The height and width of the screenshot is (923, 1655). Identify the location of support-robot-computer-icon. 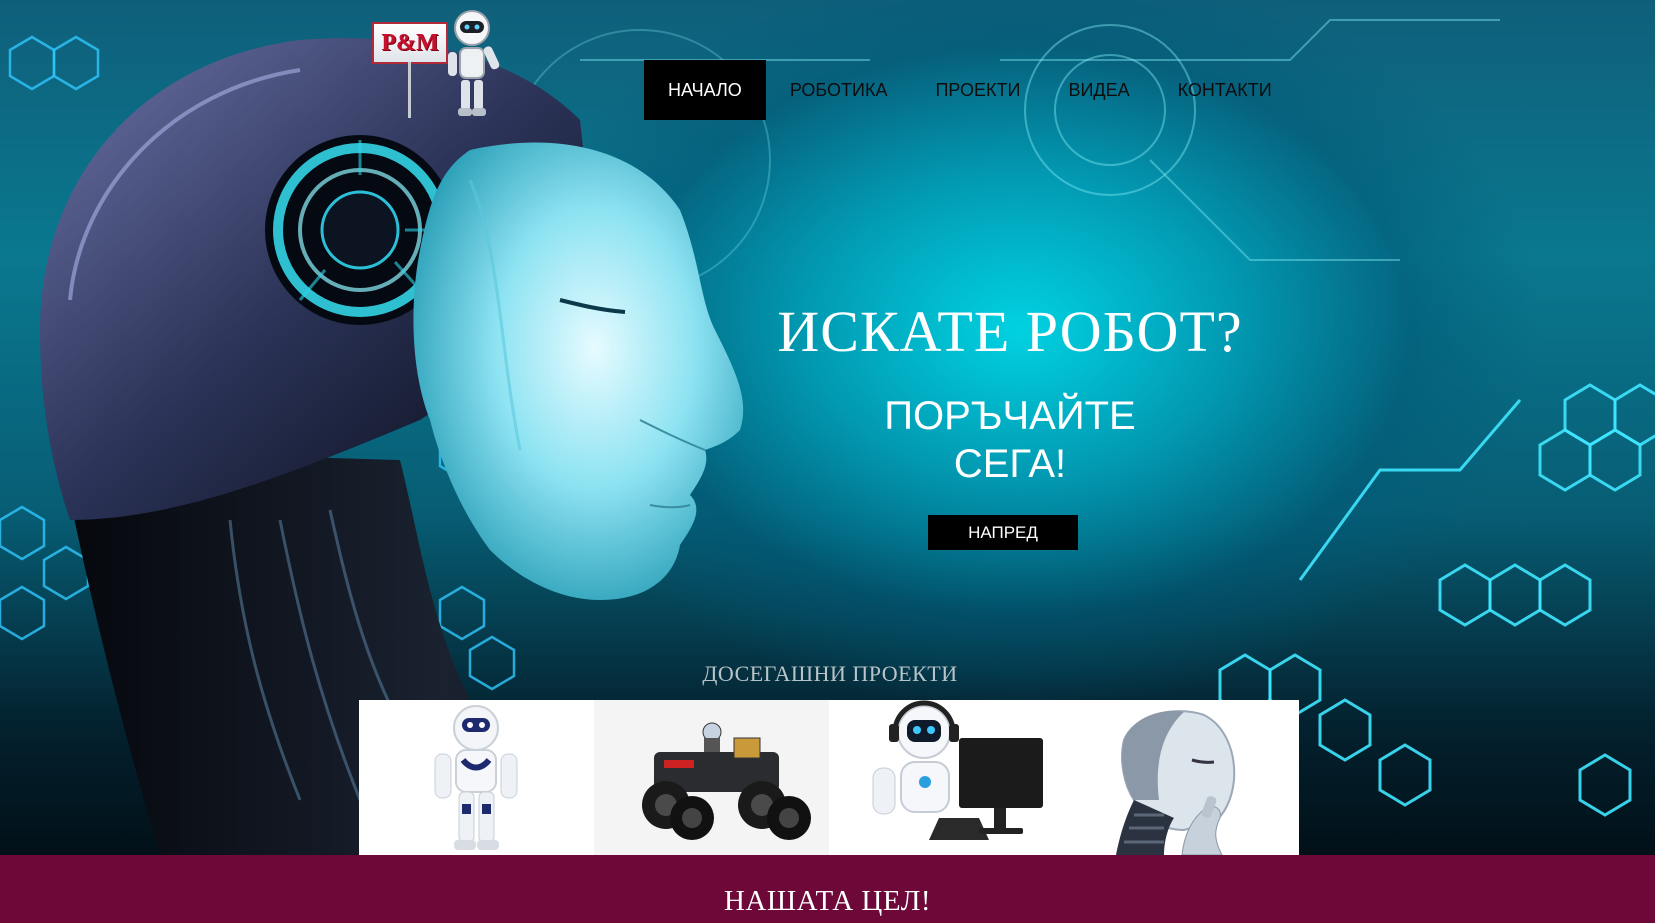
(957, 770).